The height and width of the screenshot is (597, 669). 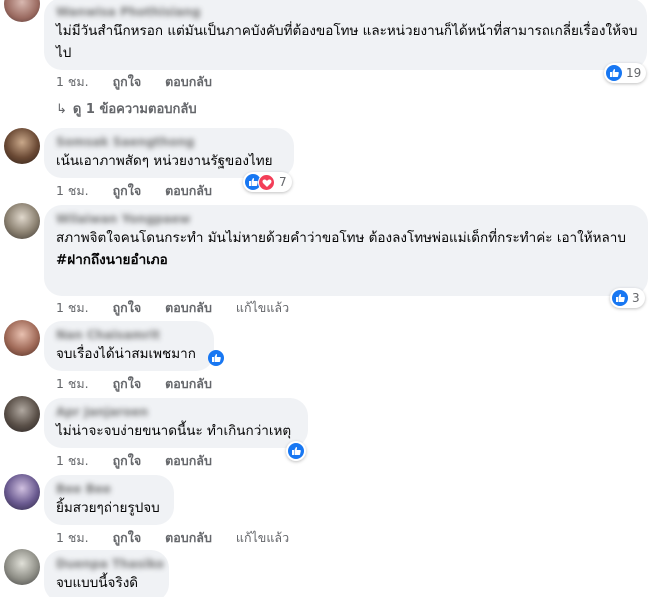 I want to click on comment-bubble: Duenpa Thasiko จบแบบนี้จริงดิ, so click(x=106, y=573).